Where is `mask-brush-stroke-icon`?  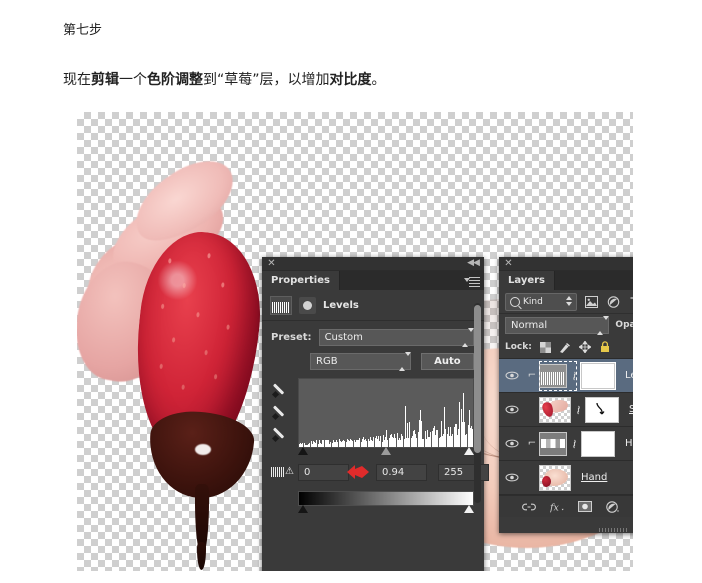 mask-brush-stroke-icon is located at coordinates (600, 408).